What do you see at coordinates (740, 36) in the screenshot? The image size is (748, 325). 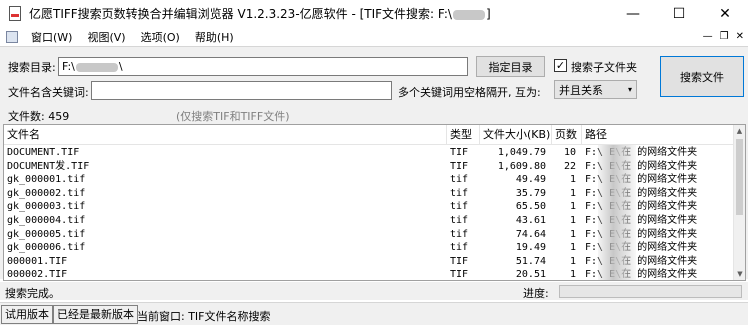 I see `child-close-button: ✕` at bounding box center [740, 36].